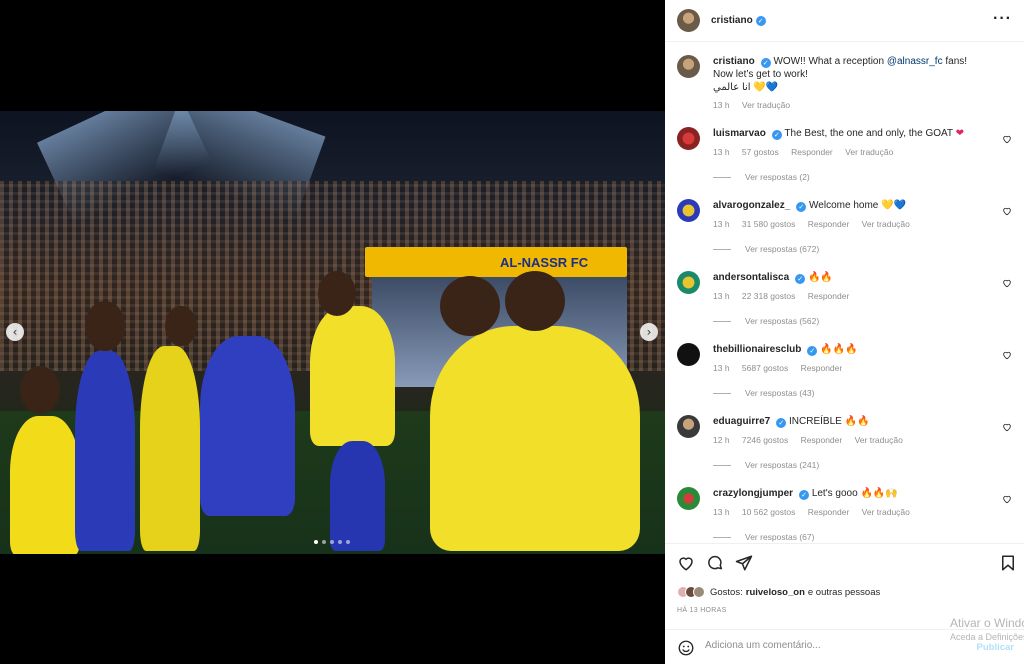  Describe the element at coordinates (751, 277) in the screenshot. I see `comment-username: andersontalisca` at that location.